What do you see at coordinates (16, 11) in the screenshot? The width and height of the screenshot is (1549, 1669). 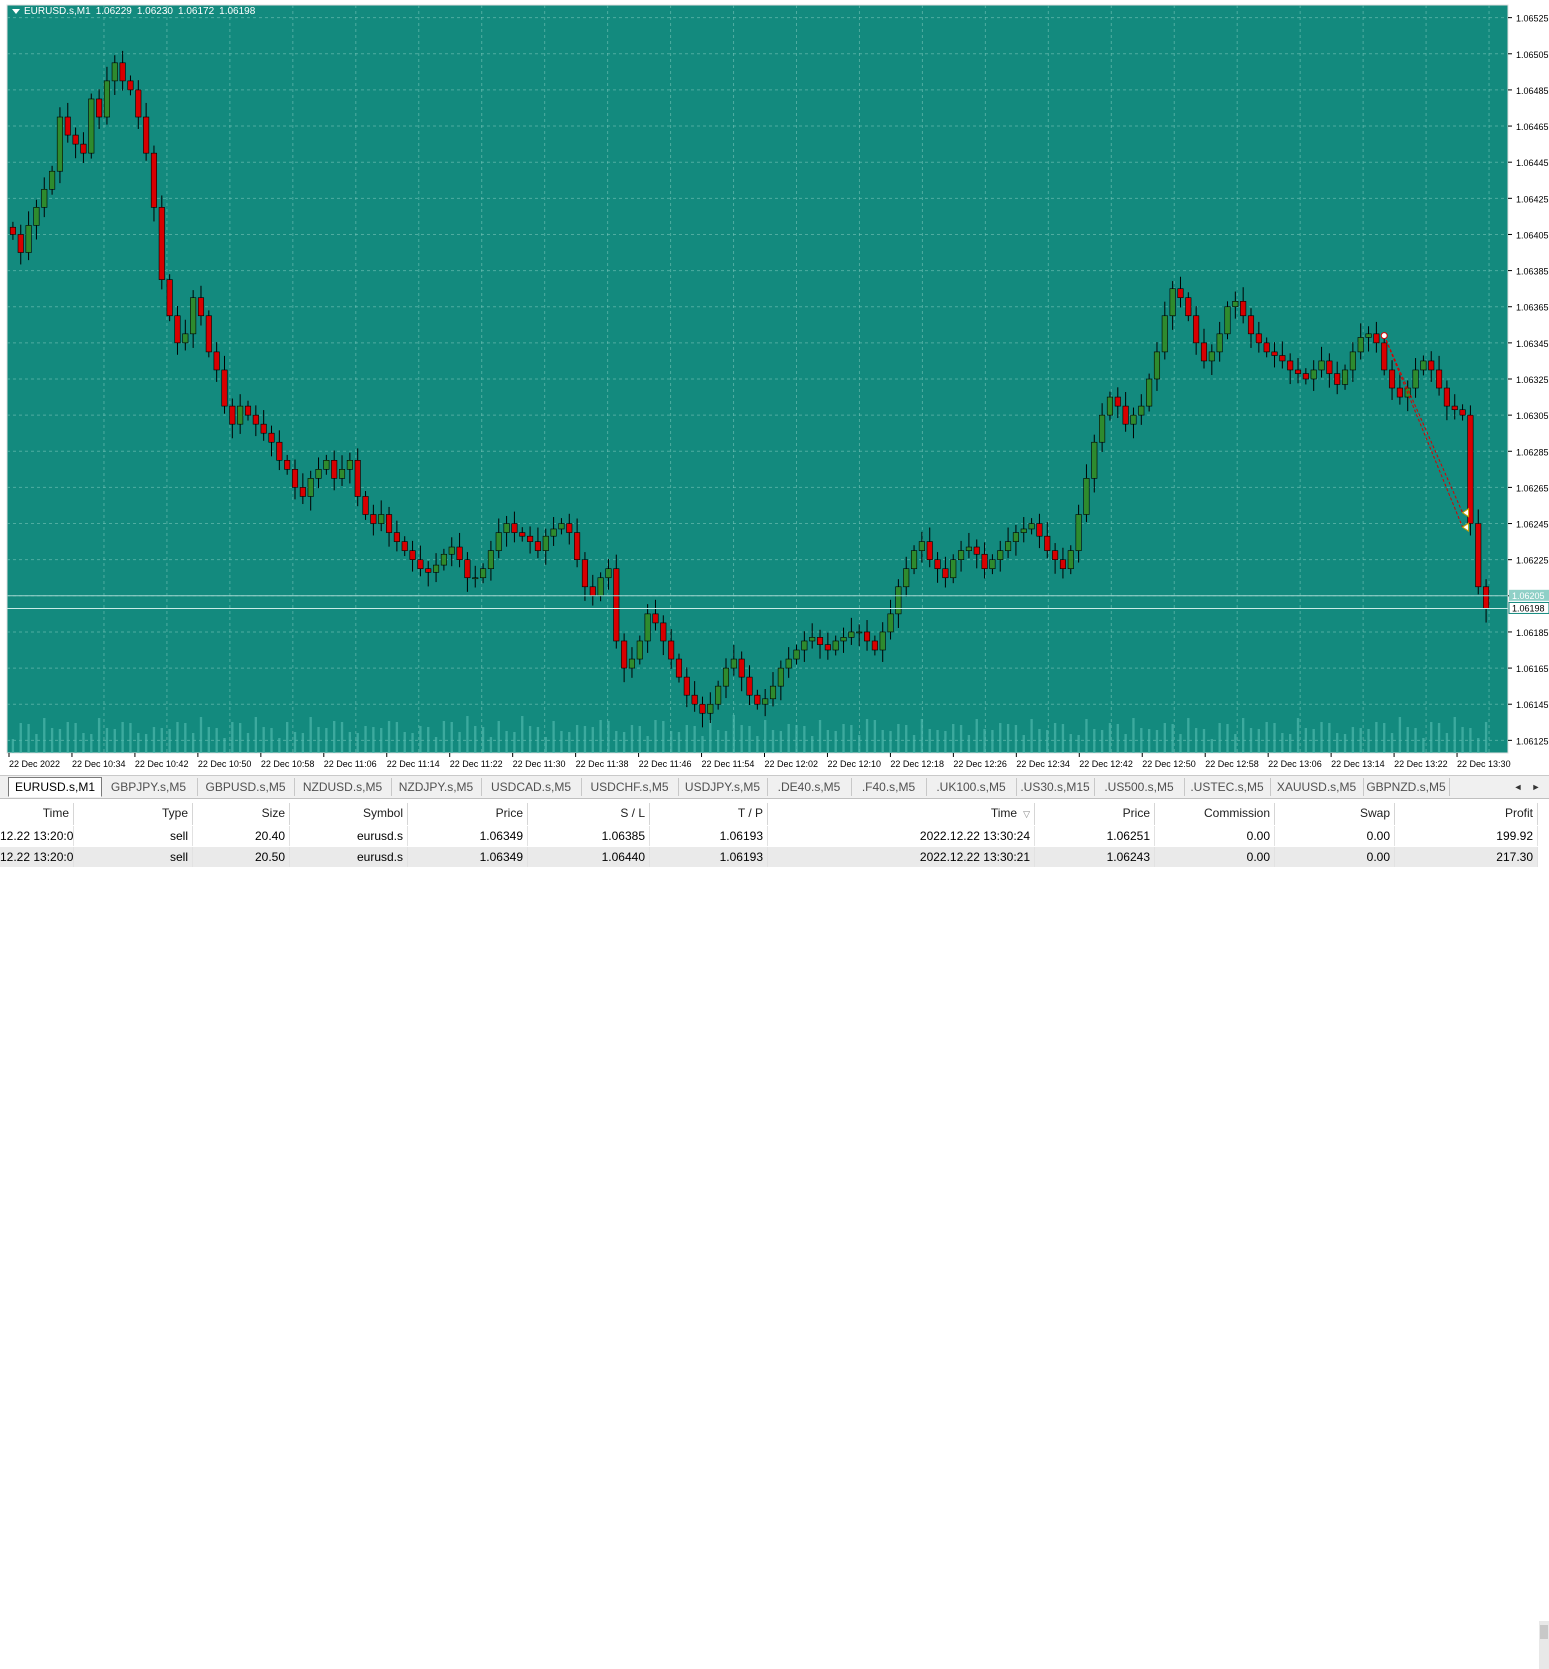 I see `dropdown-triangle-icon` at bounding box center [16, 11].